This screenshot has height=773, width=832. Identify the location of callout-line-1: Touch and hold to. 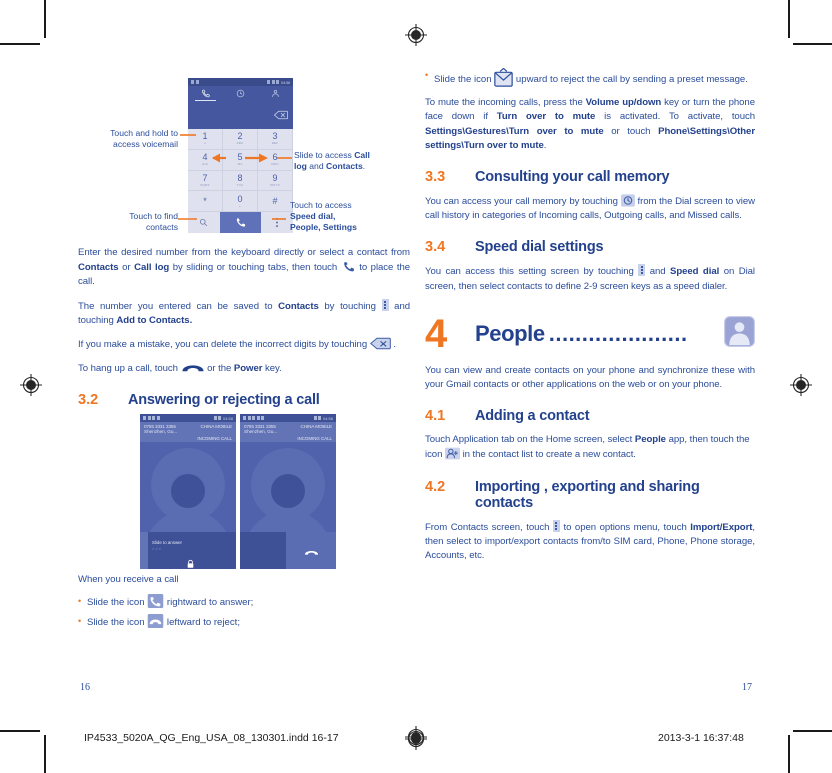
(144, 133).